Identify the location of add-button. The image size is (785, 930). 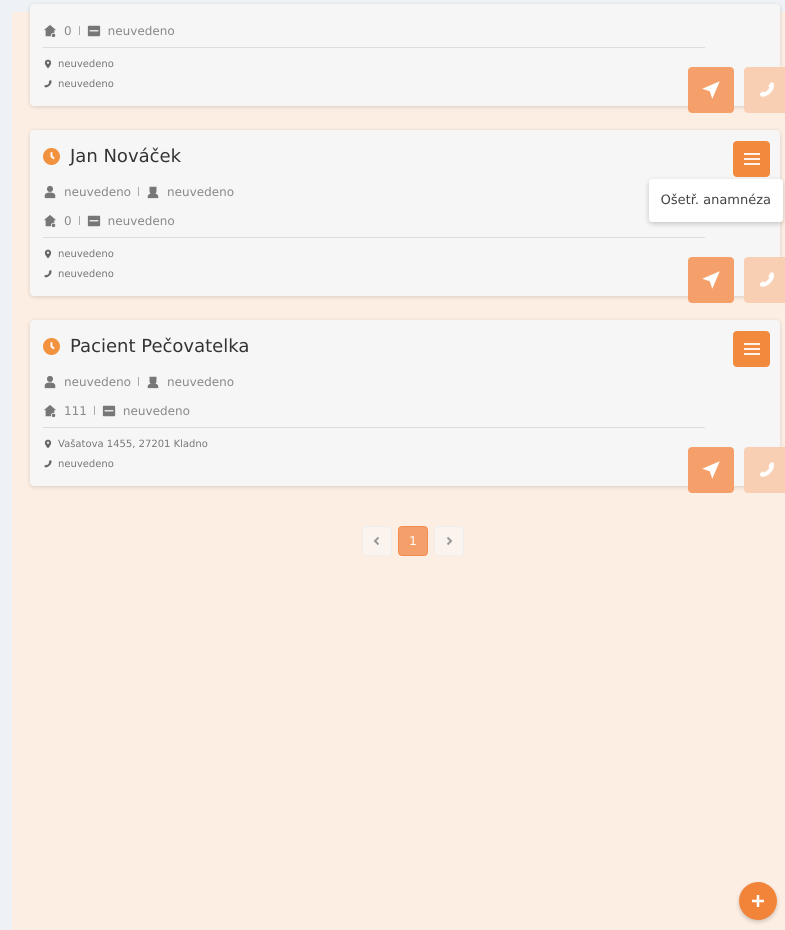
(758, 901).